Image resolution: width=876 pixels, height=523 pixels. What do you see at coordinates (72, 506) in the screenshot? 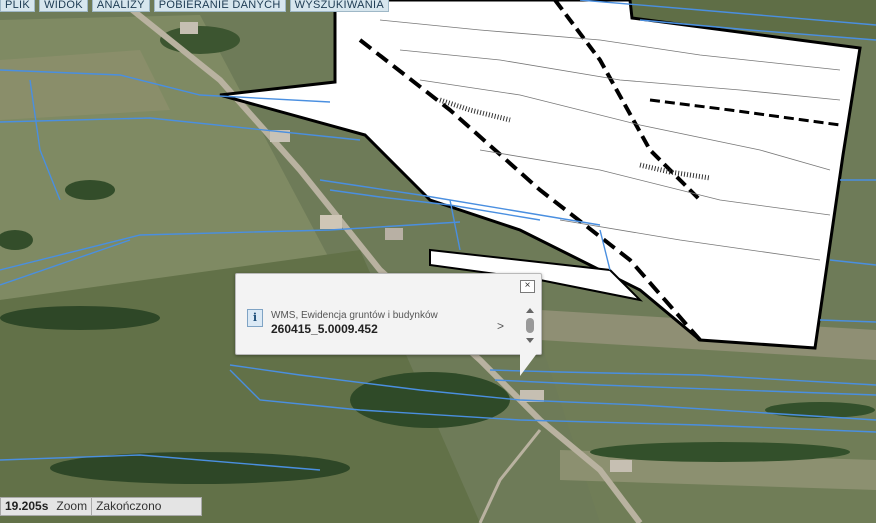
I see `status-action: Zoom` at bounding box center [72, 506].